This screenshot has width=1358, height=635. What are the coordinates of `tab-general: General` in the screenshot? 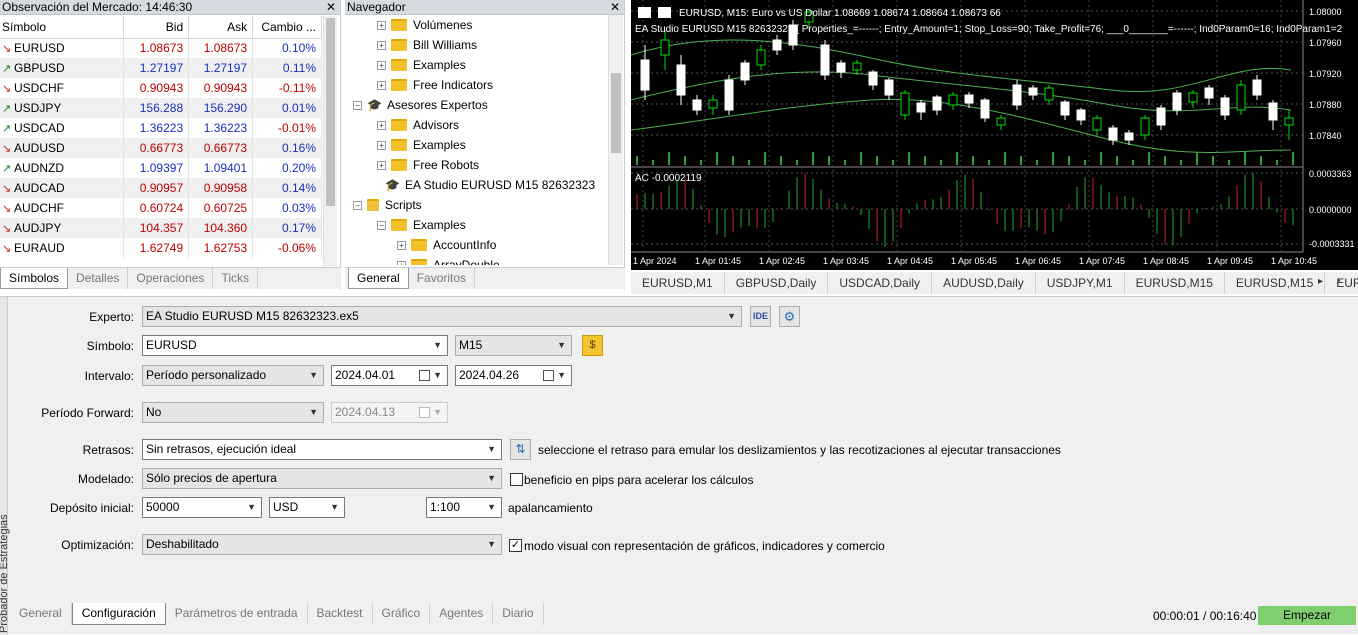 It's located at (378, 278).